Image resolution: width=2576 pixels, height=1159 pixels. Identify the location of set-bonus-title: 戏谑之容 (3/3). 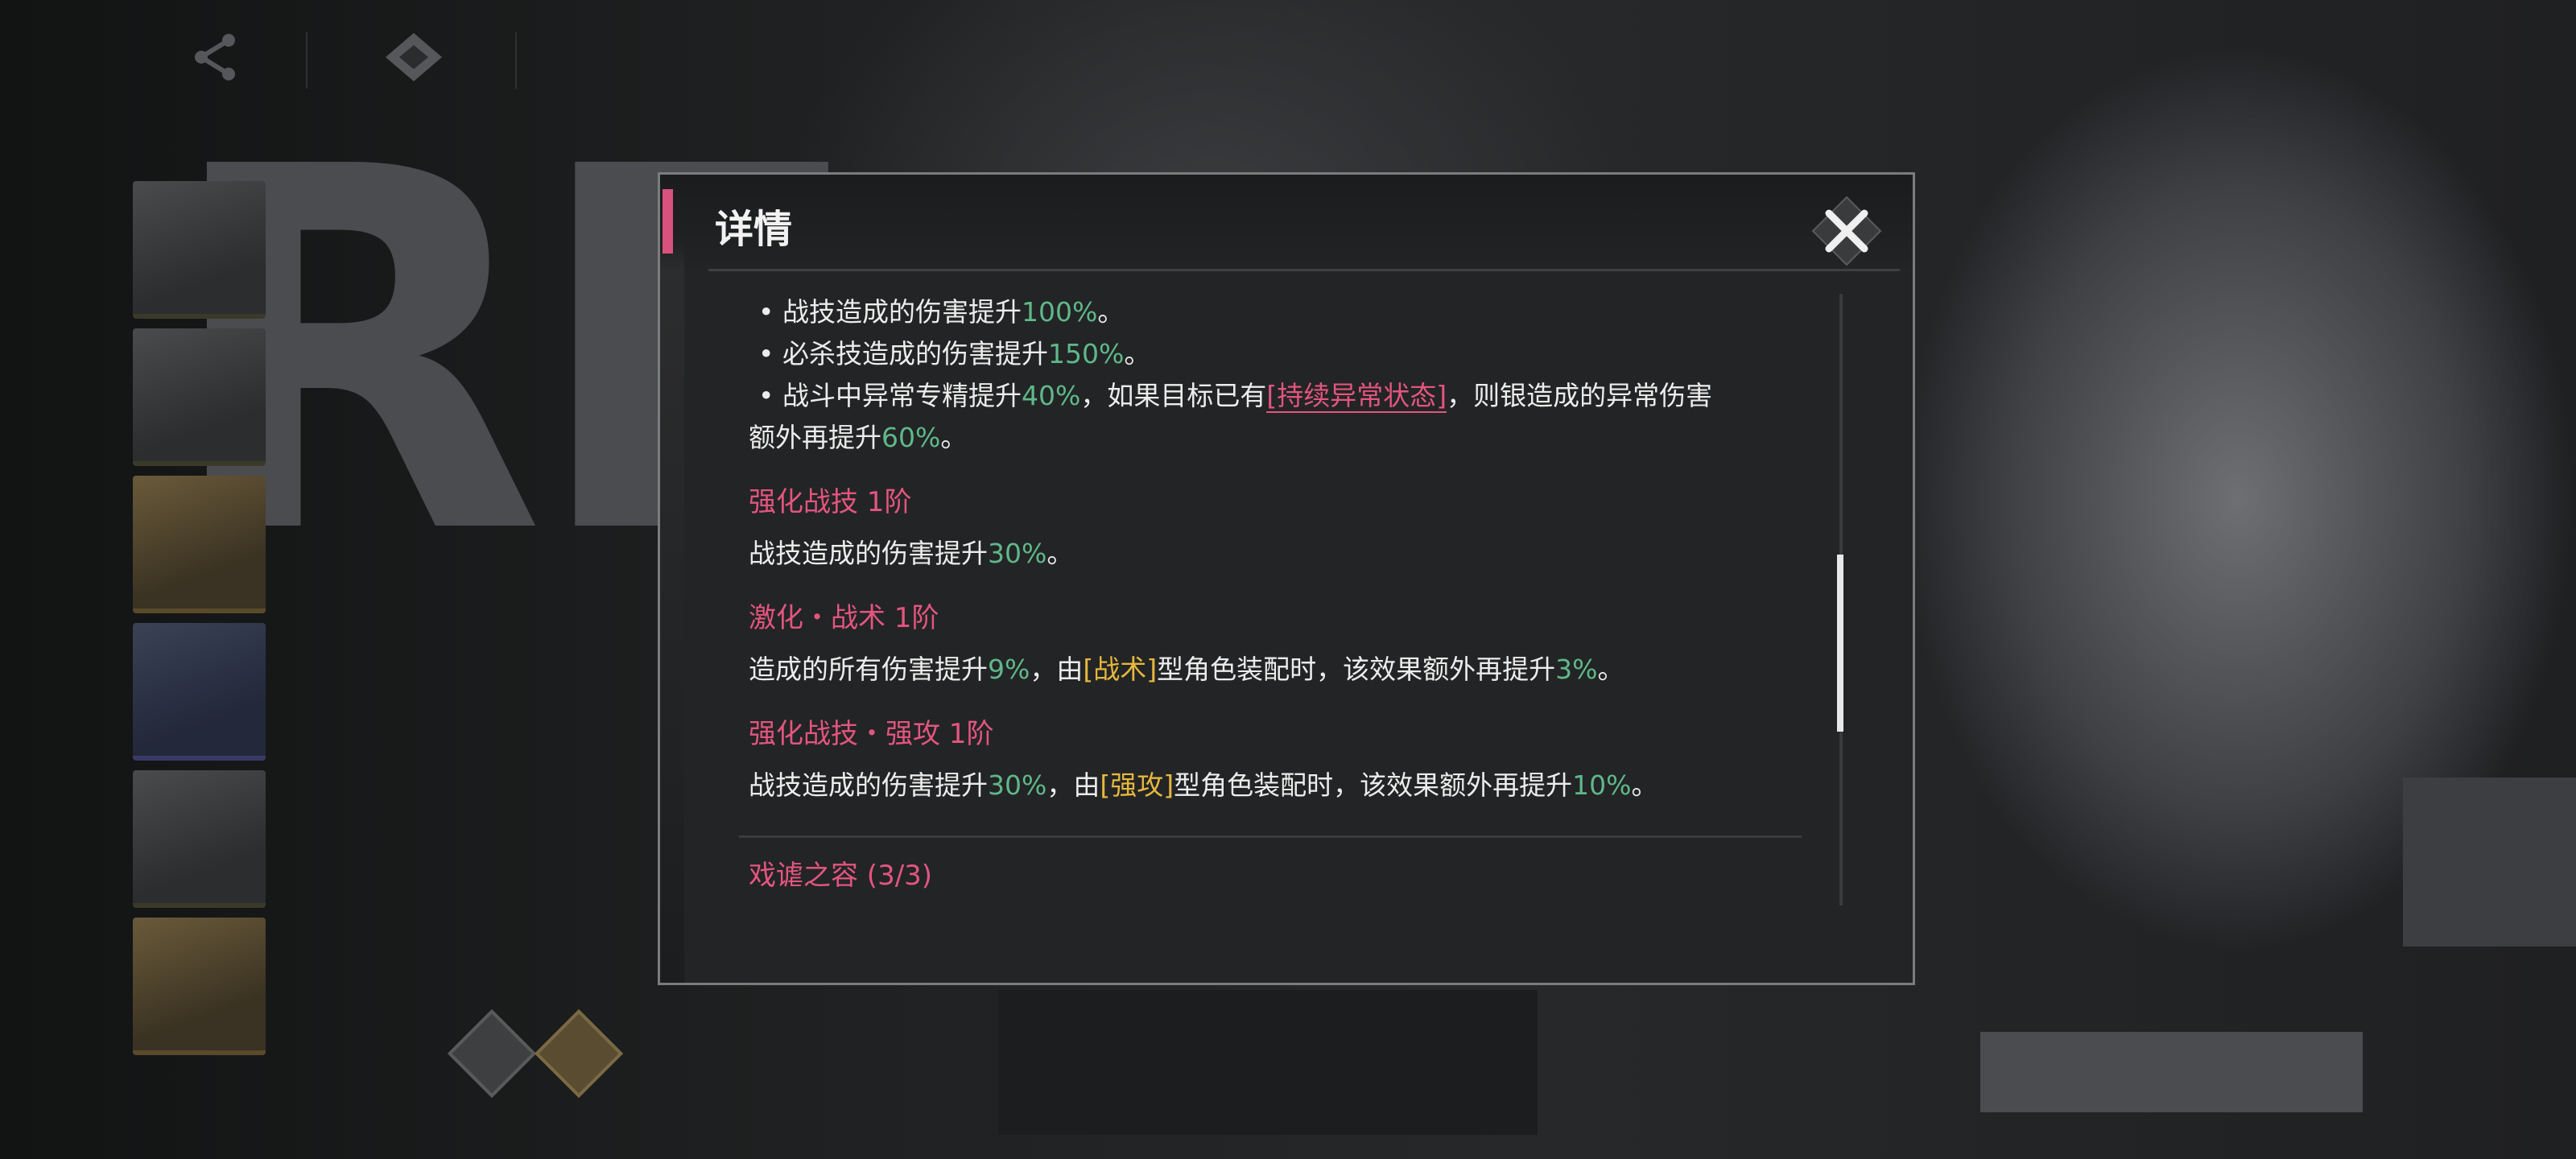
(841, 876).